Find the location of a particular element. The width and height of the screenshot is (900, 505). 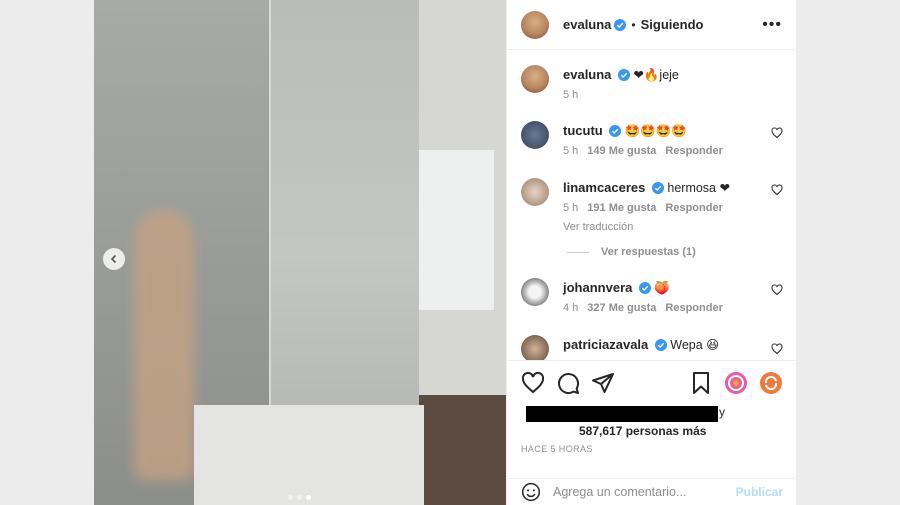

share-icon is located at coordinates (603, 383).